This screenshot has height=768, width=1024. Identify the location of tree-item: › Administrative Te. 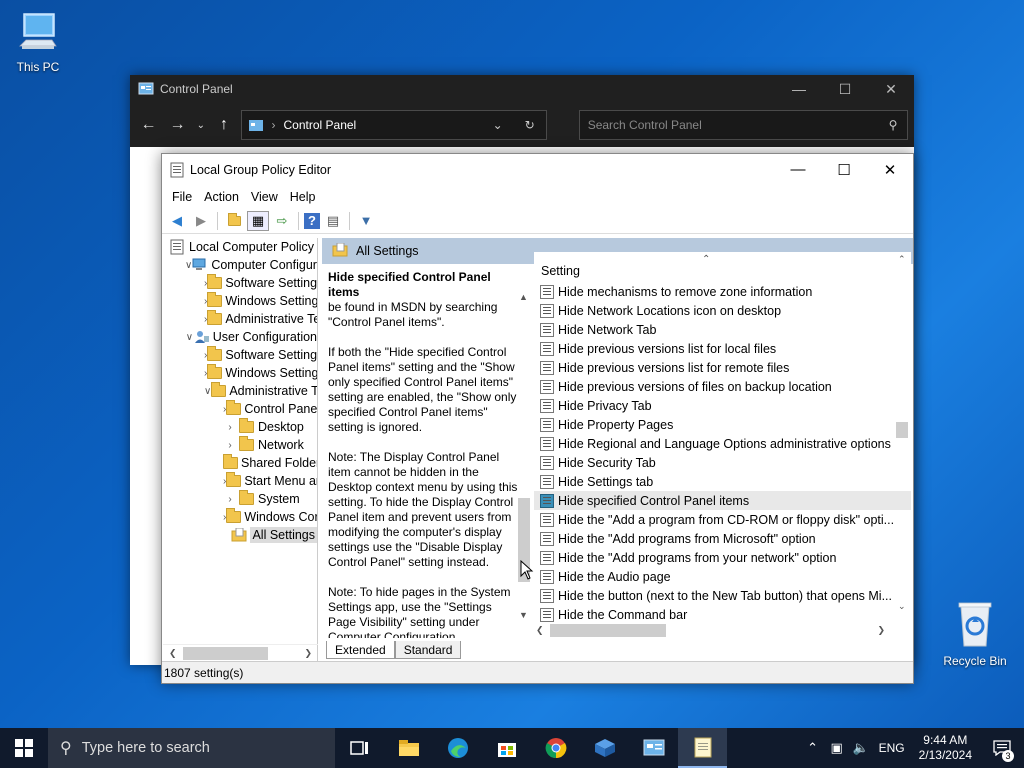
(240, 319).